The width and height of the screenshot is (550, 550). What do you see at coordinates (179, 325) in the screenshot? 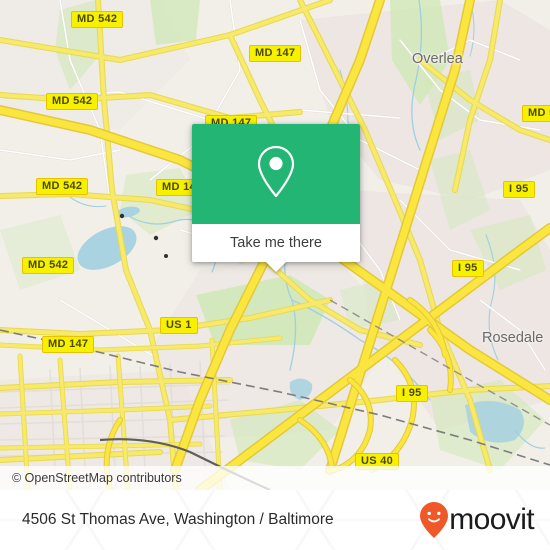
I see `highway-shield: US 1` at bounding box center [179, 325].